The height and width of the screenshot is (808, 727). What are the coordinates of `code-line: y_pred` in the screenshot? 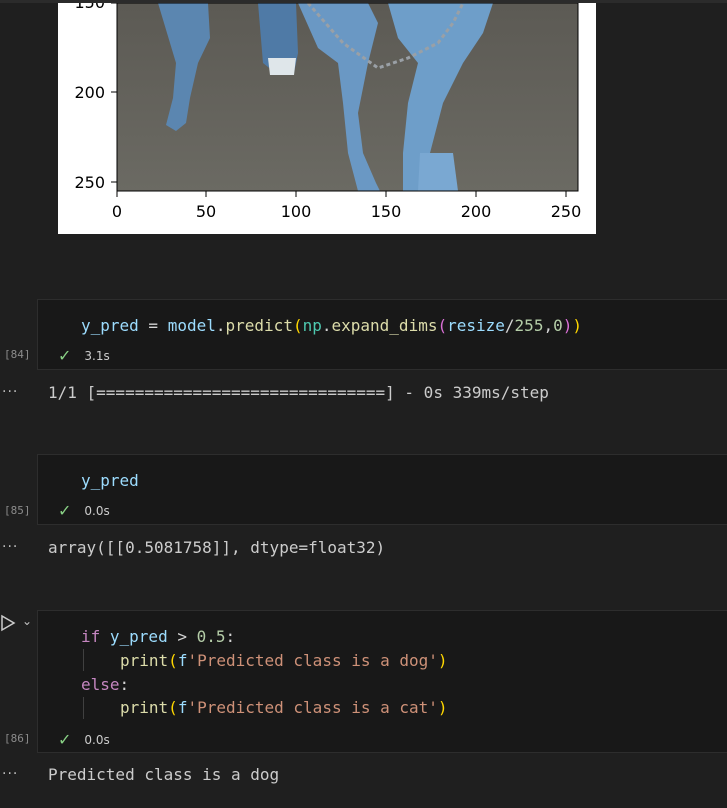 It's located at (110, 481).